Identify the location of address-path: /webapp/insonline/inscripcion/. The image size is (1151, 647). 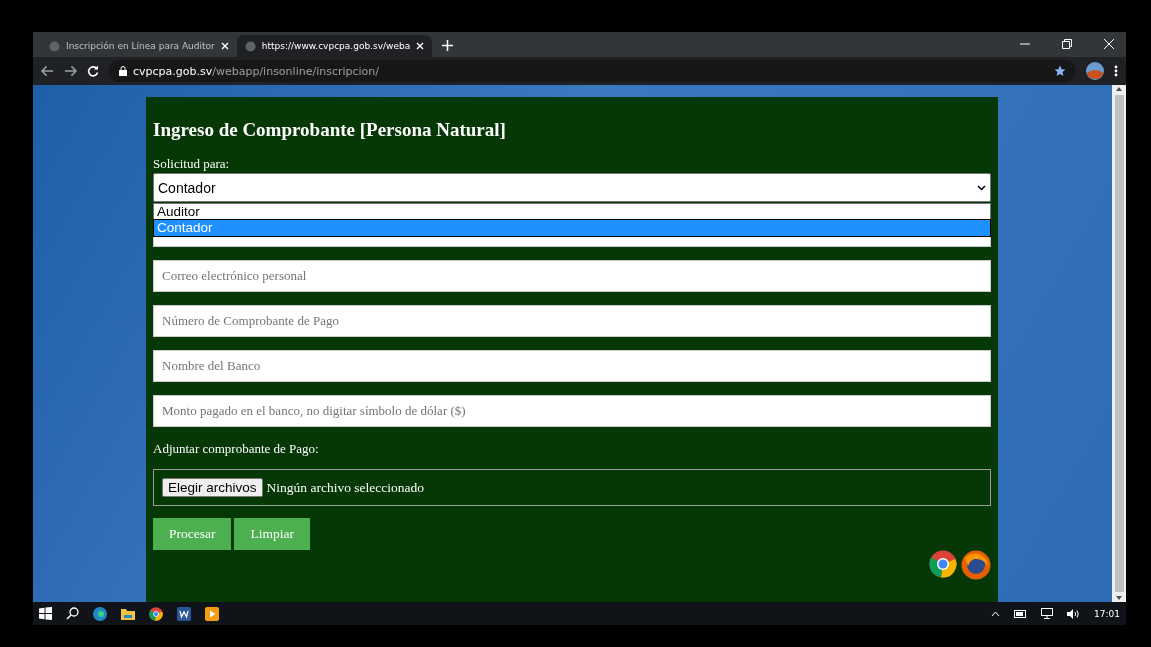
(295, 71).